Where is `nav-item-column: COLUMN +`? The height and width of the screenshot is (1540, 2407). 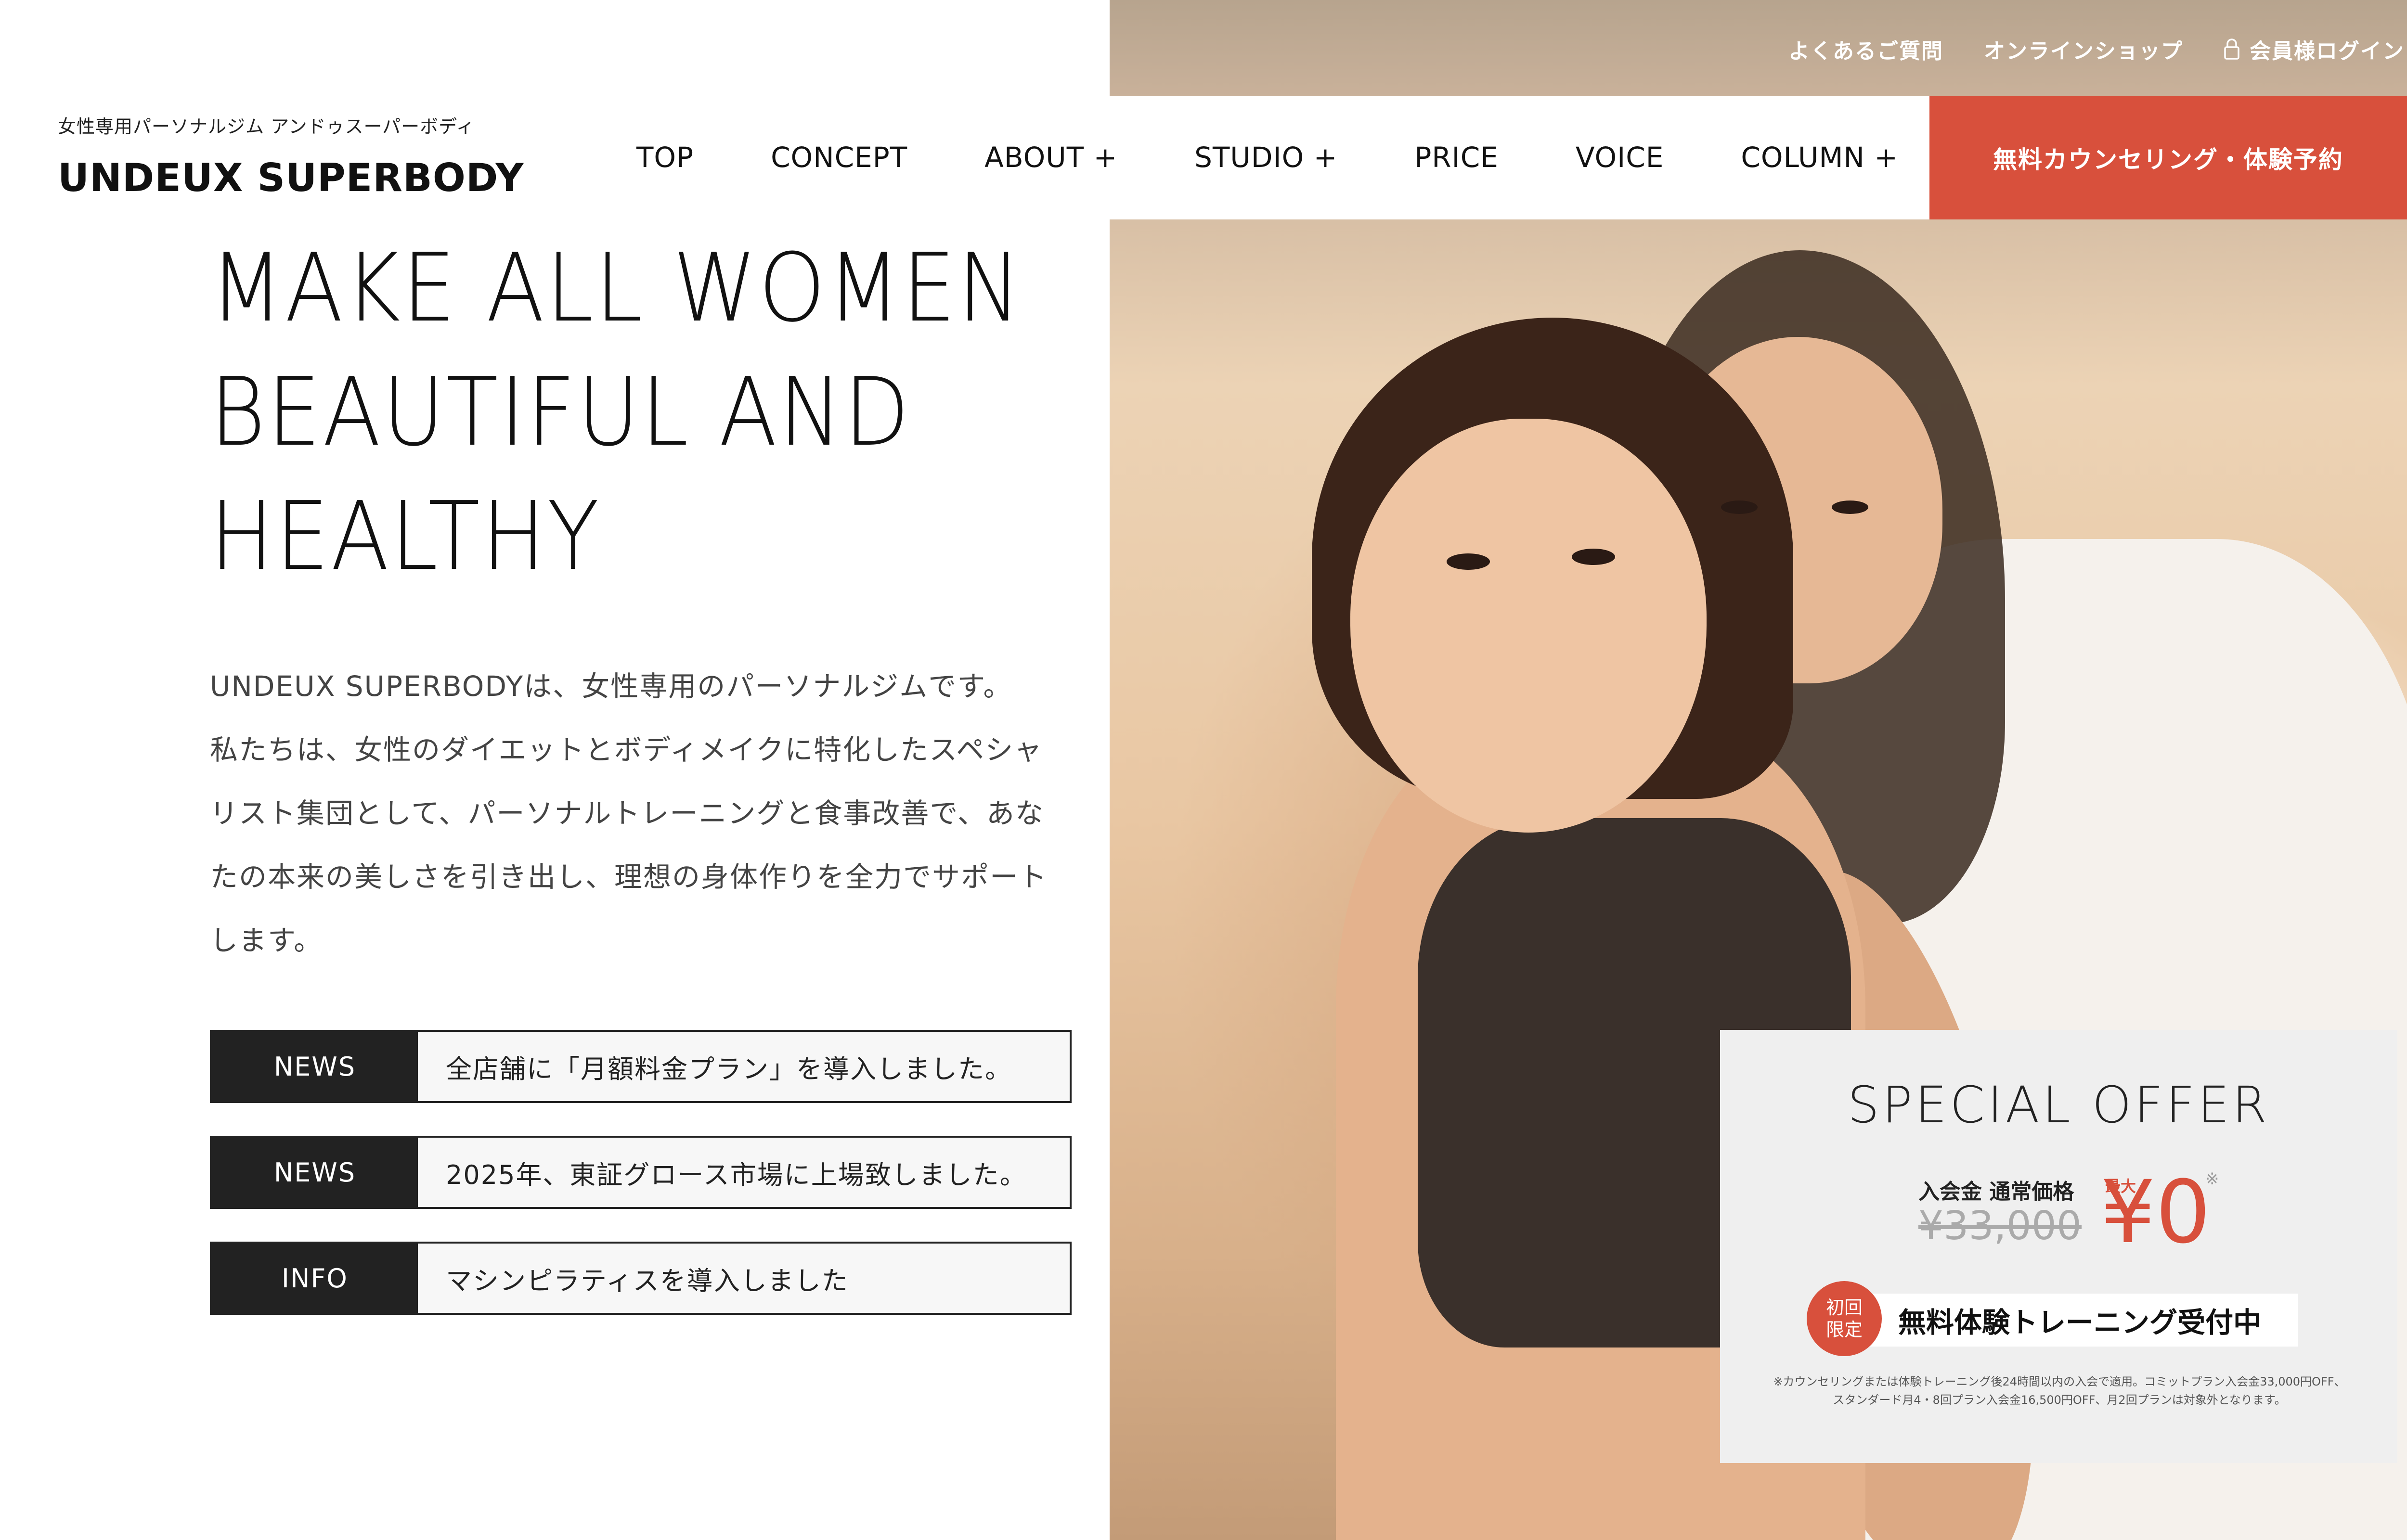
nav-item-column: COLUMN + is located at coordinates (1819, 157).